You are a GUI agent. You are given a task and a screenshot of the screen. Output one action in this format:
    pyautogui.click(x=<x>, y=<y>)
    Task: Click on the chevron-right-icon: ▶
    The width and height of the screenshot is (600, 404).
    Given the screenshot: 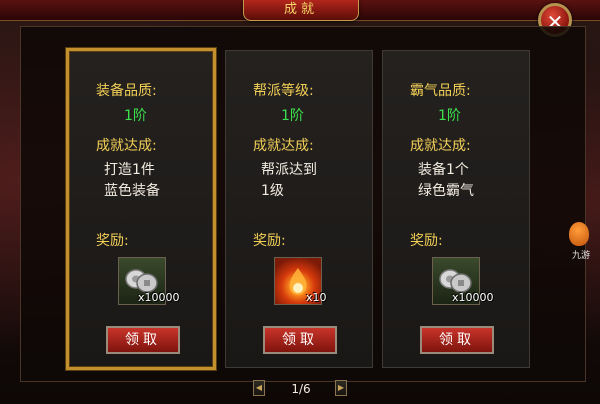 What is the action you would take?
    pyautogui.click(x=341, y=387)
    